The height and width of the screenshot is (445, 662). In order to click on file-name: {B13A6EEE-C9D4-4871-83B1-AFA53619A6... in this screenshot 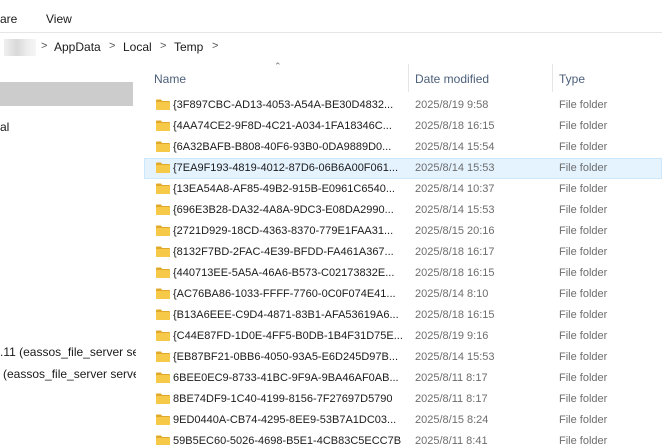, I will do `click(286, 315)`.